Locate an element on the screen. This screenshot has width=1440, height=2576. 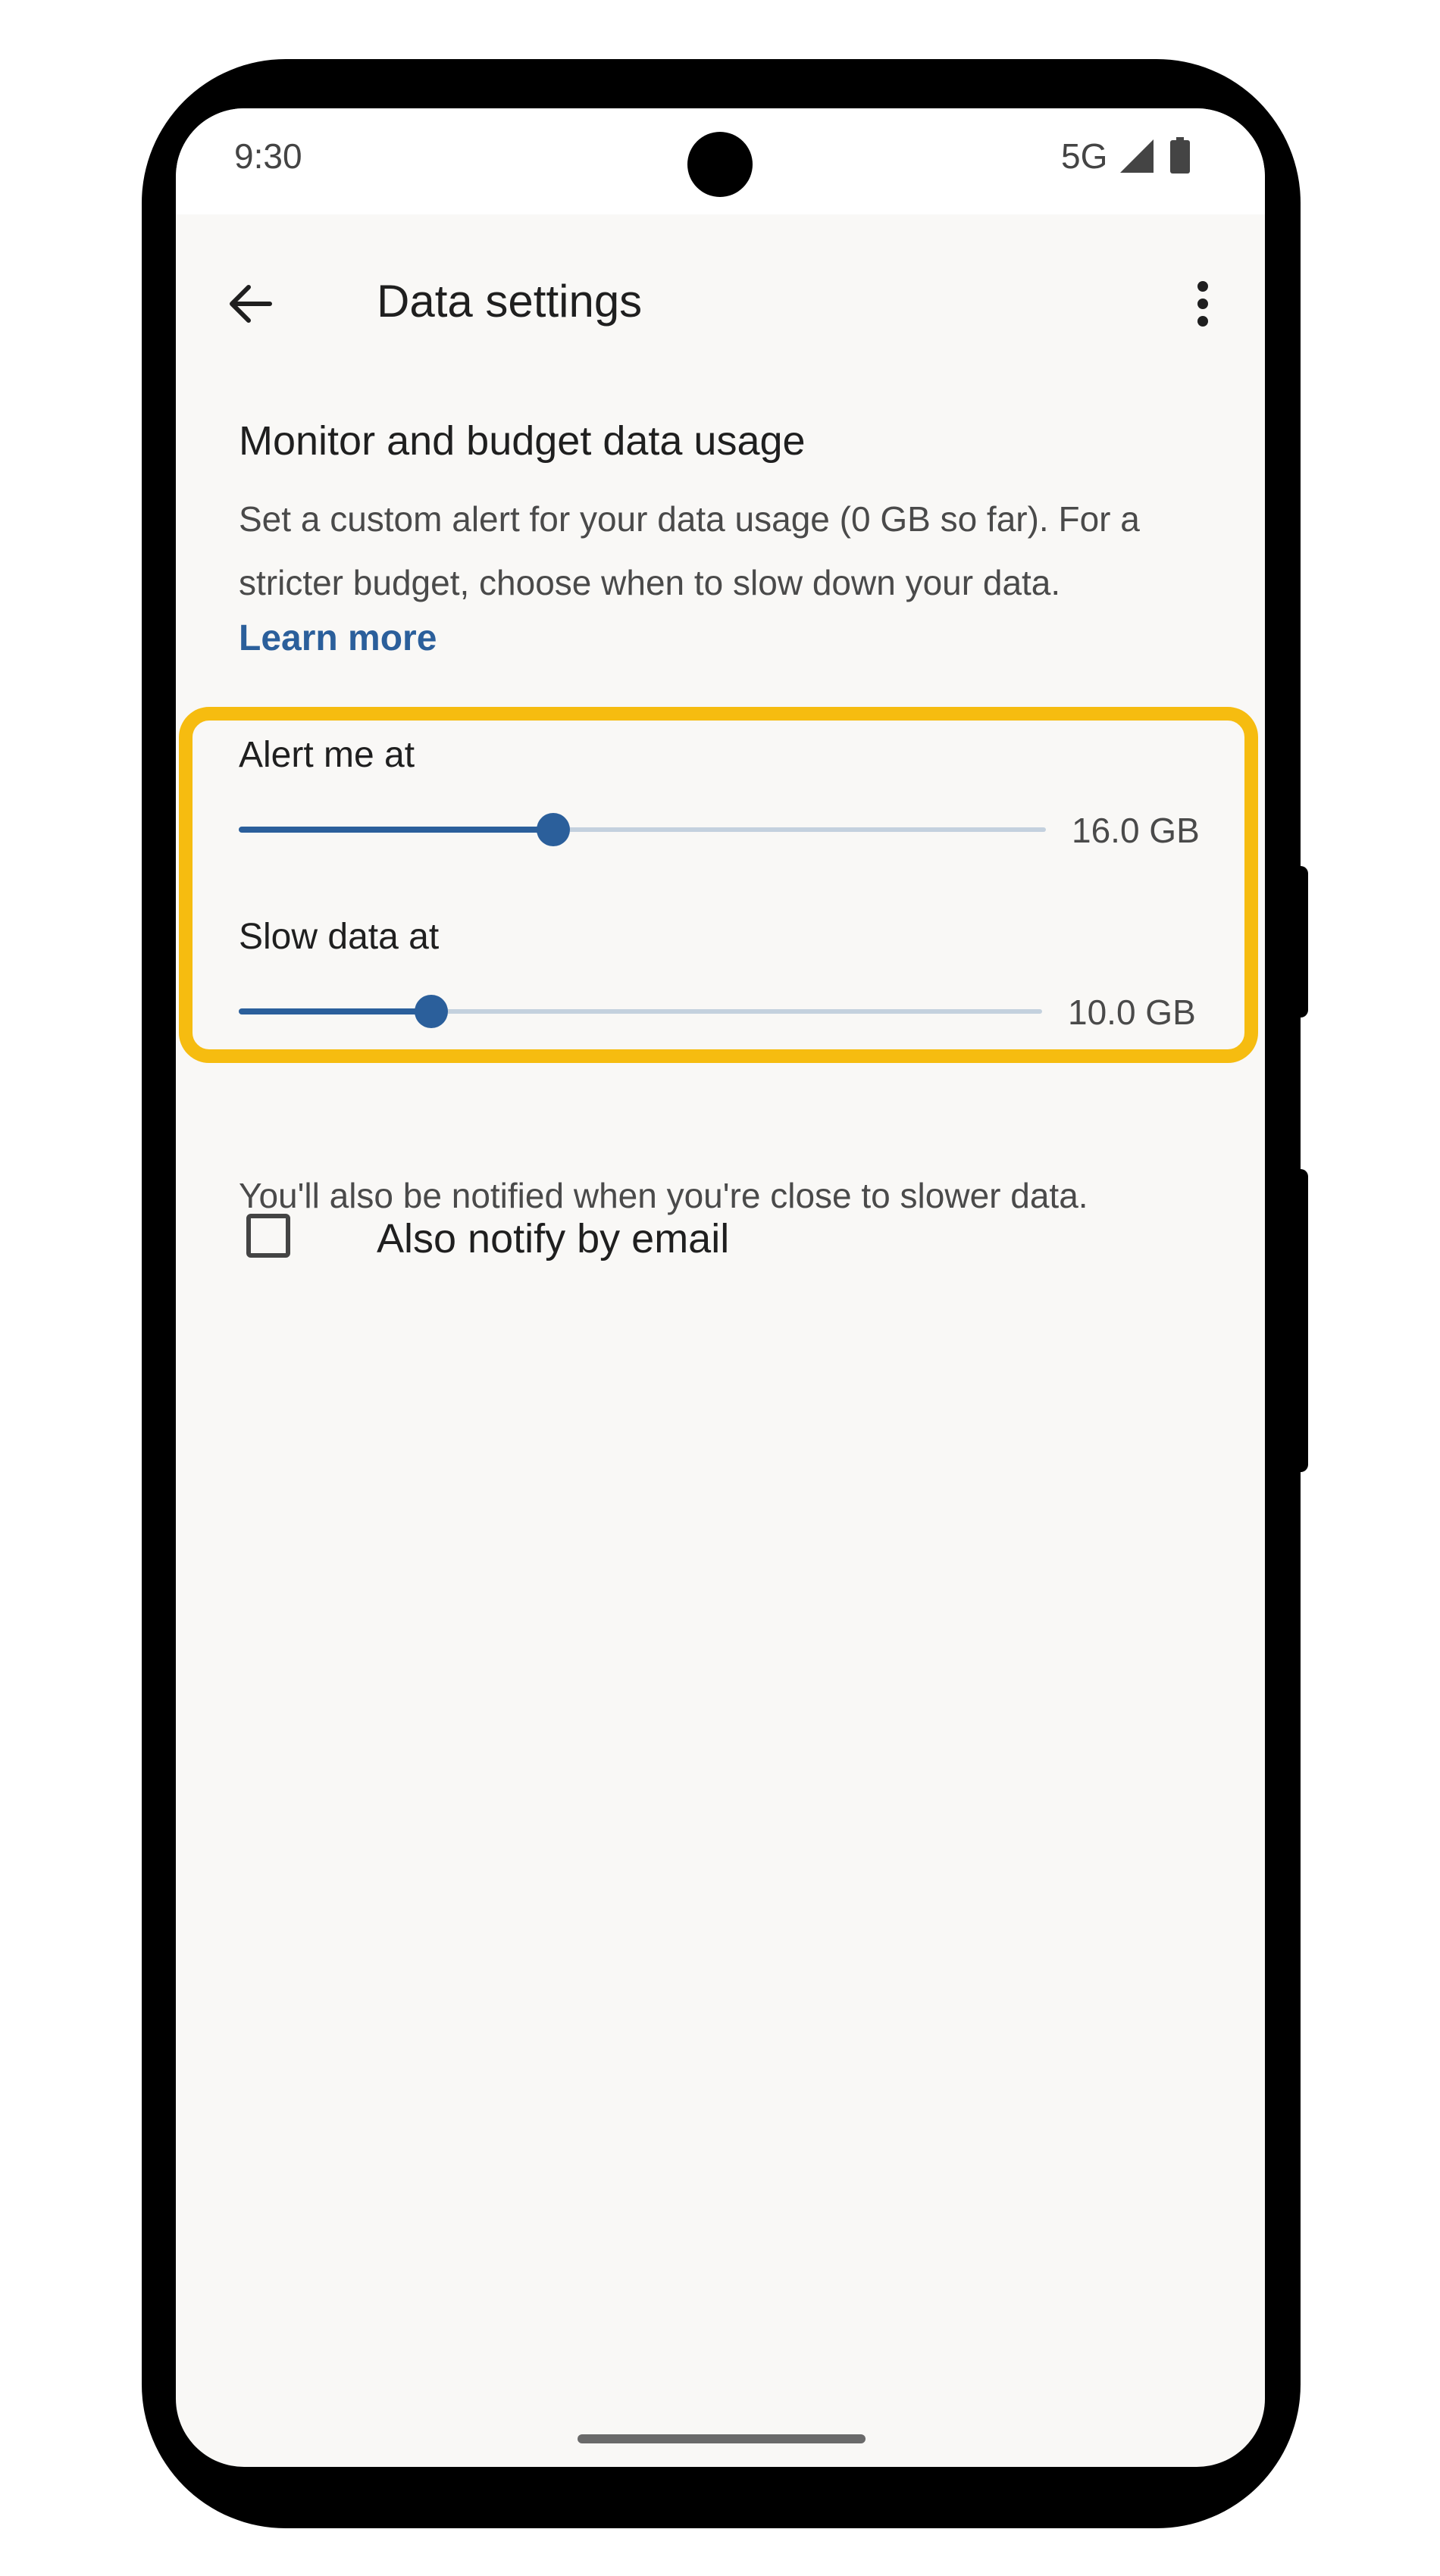
learn-more-link: Learn more is located at coordinates (338, 638).